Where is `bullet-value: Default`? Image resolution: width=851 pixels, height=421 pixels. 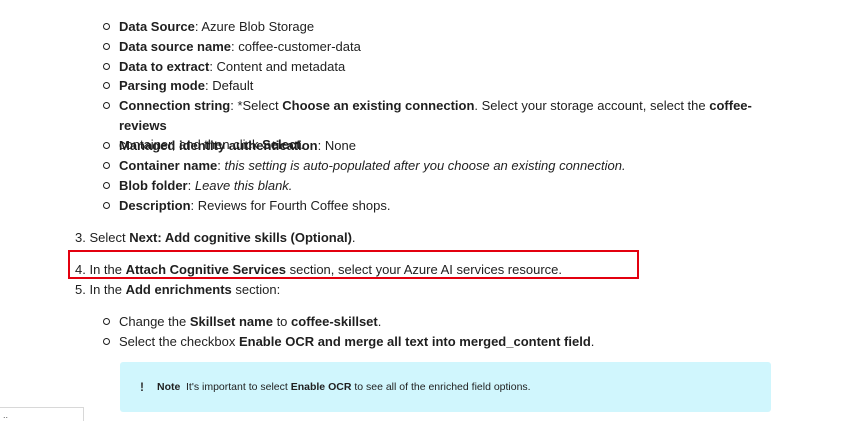
bullet-value: Default is located at coordinates (233, 85).